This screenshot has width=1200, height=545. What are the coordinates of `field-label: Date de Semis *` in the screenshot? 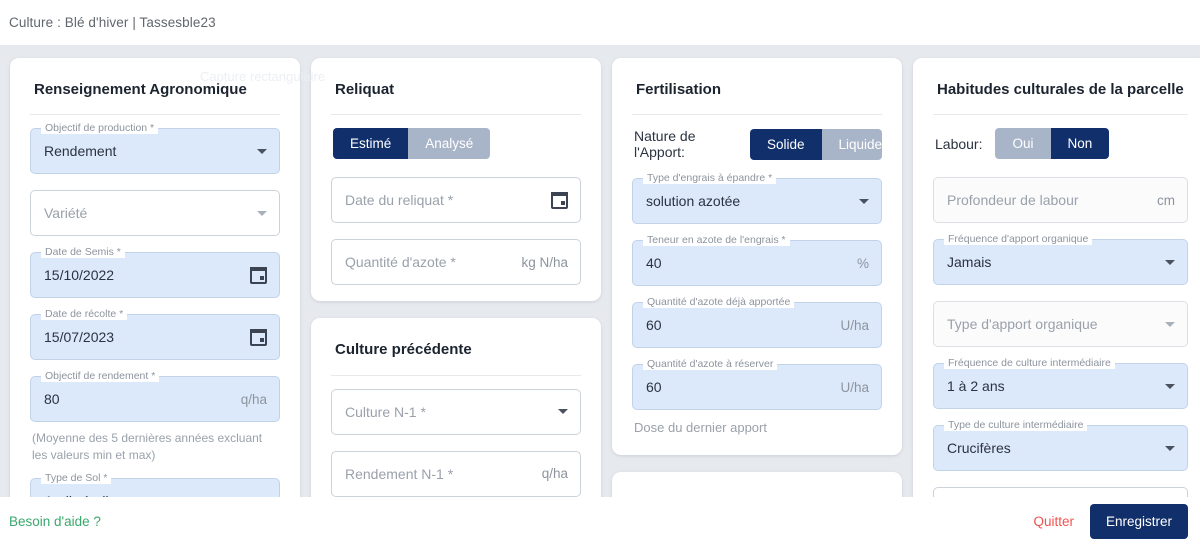 It's located at (83, 252).